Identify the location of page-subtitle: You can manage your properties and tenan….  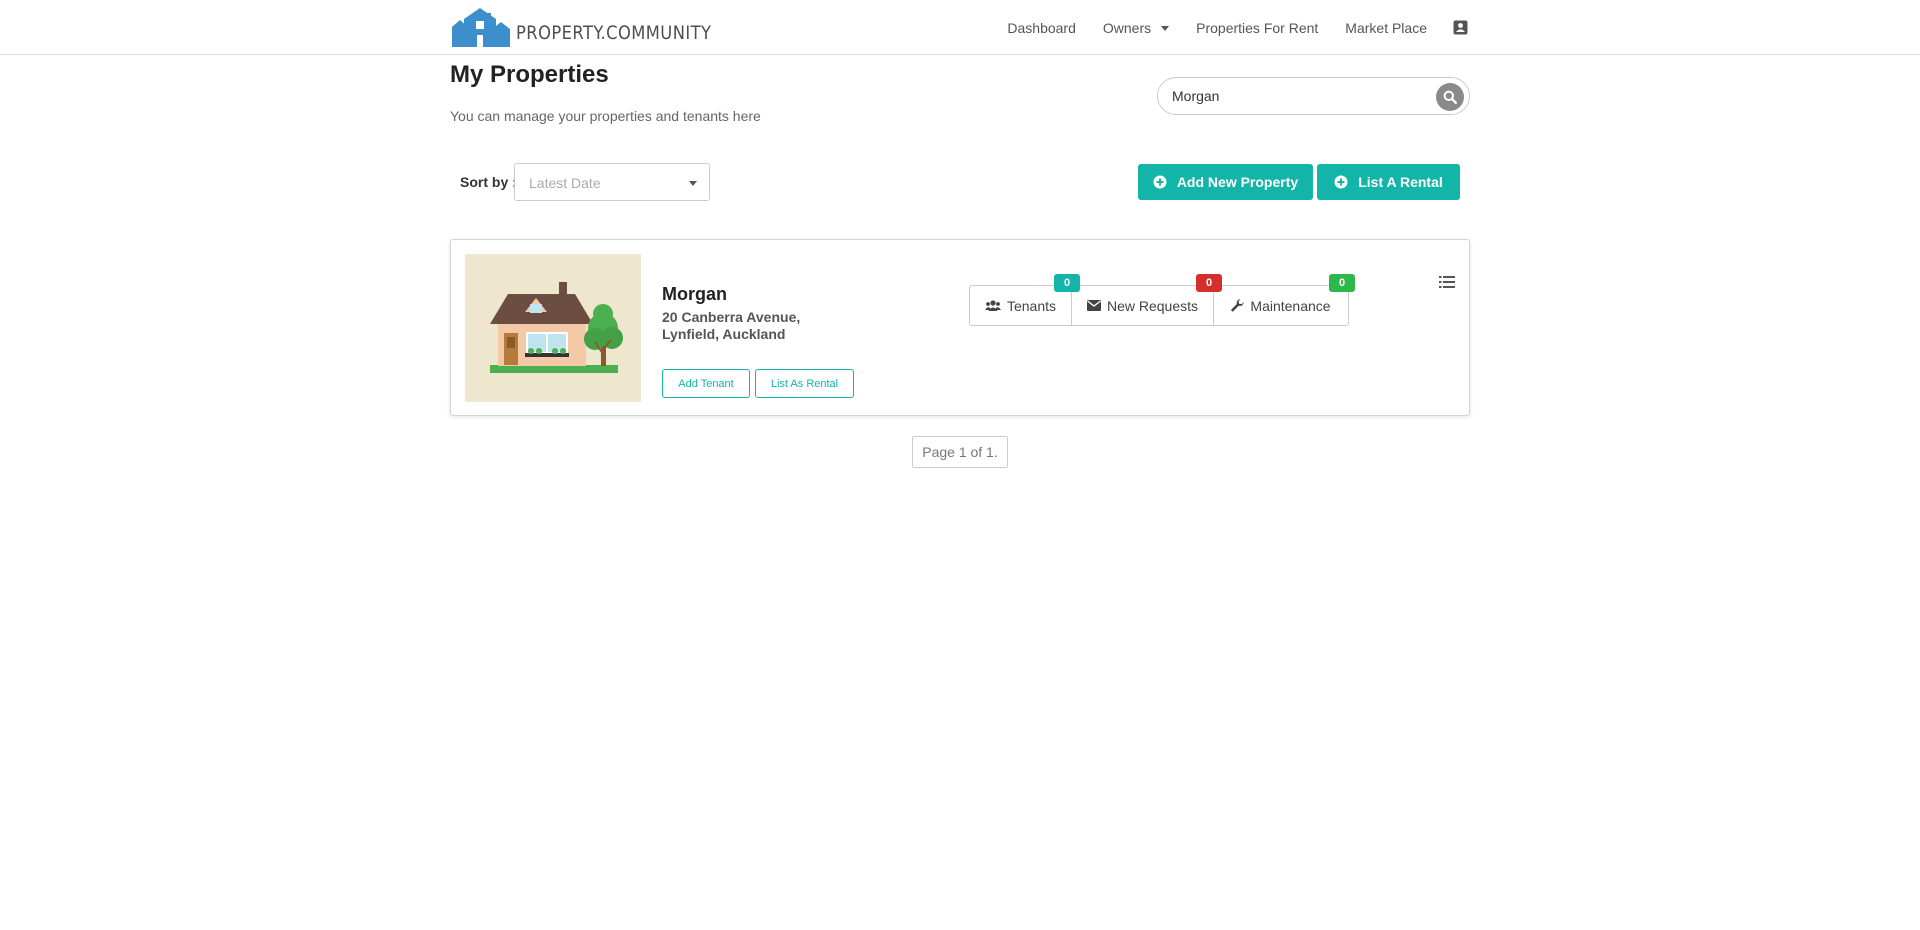
(605, 116).